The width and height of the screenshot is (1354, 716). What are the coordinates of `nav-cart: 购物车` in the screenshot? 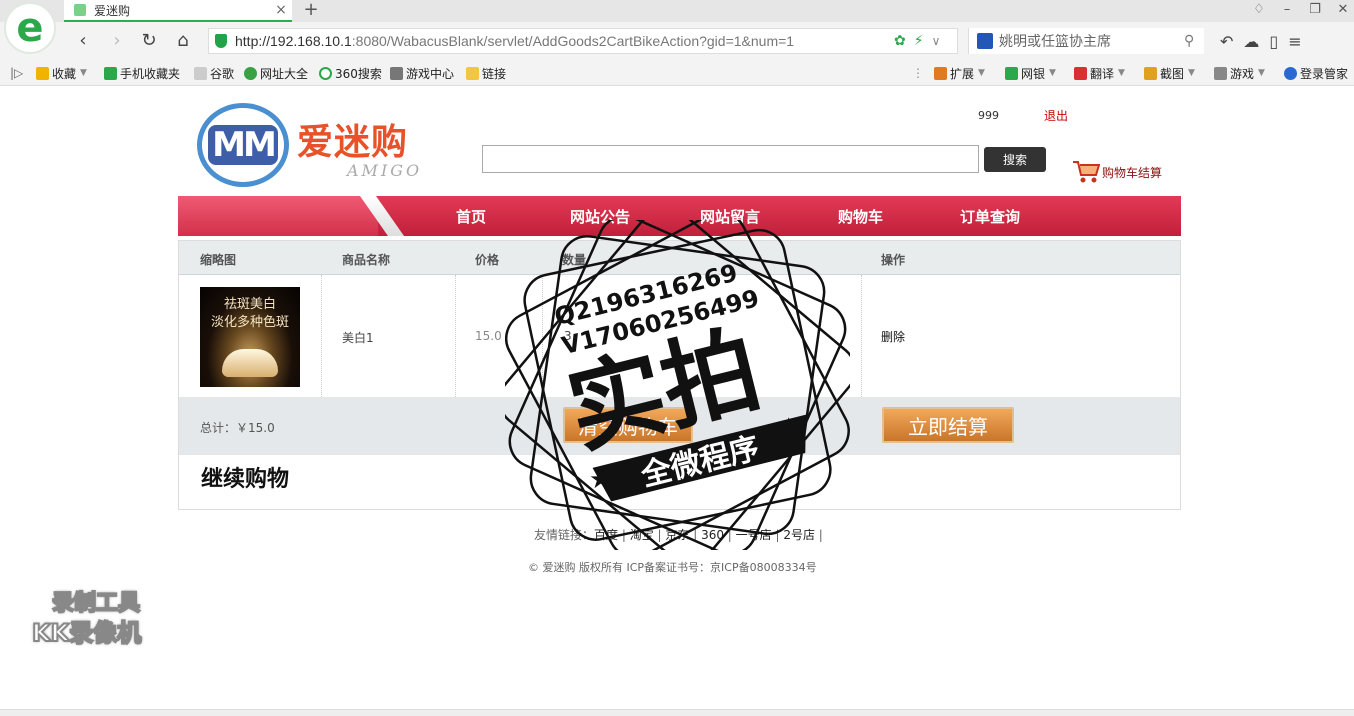 It's located at (860, 216).